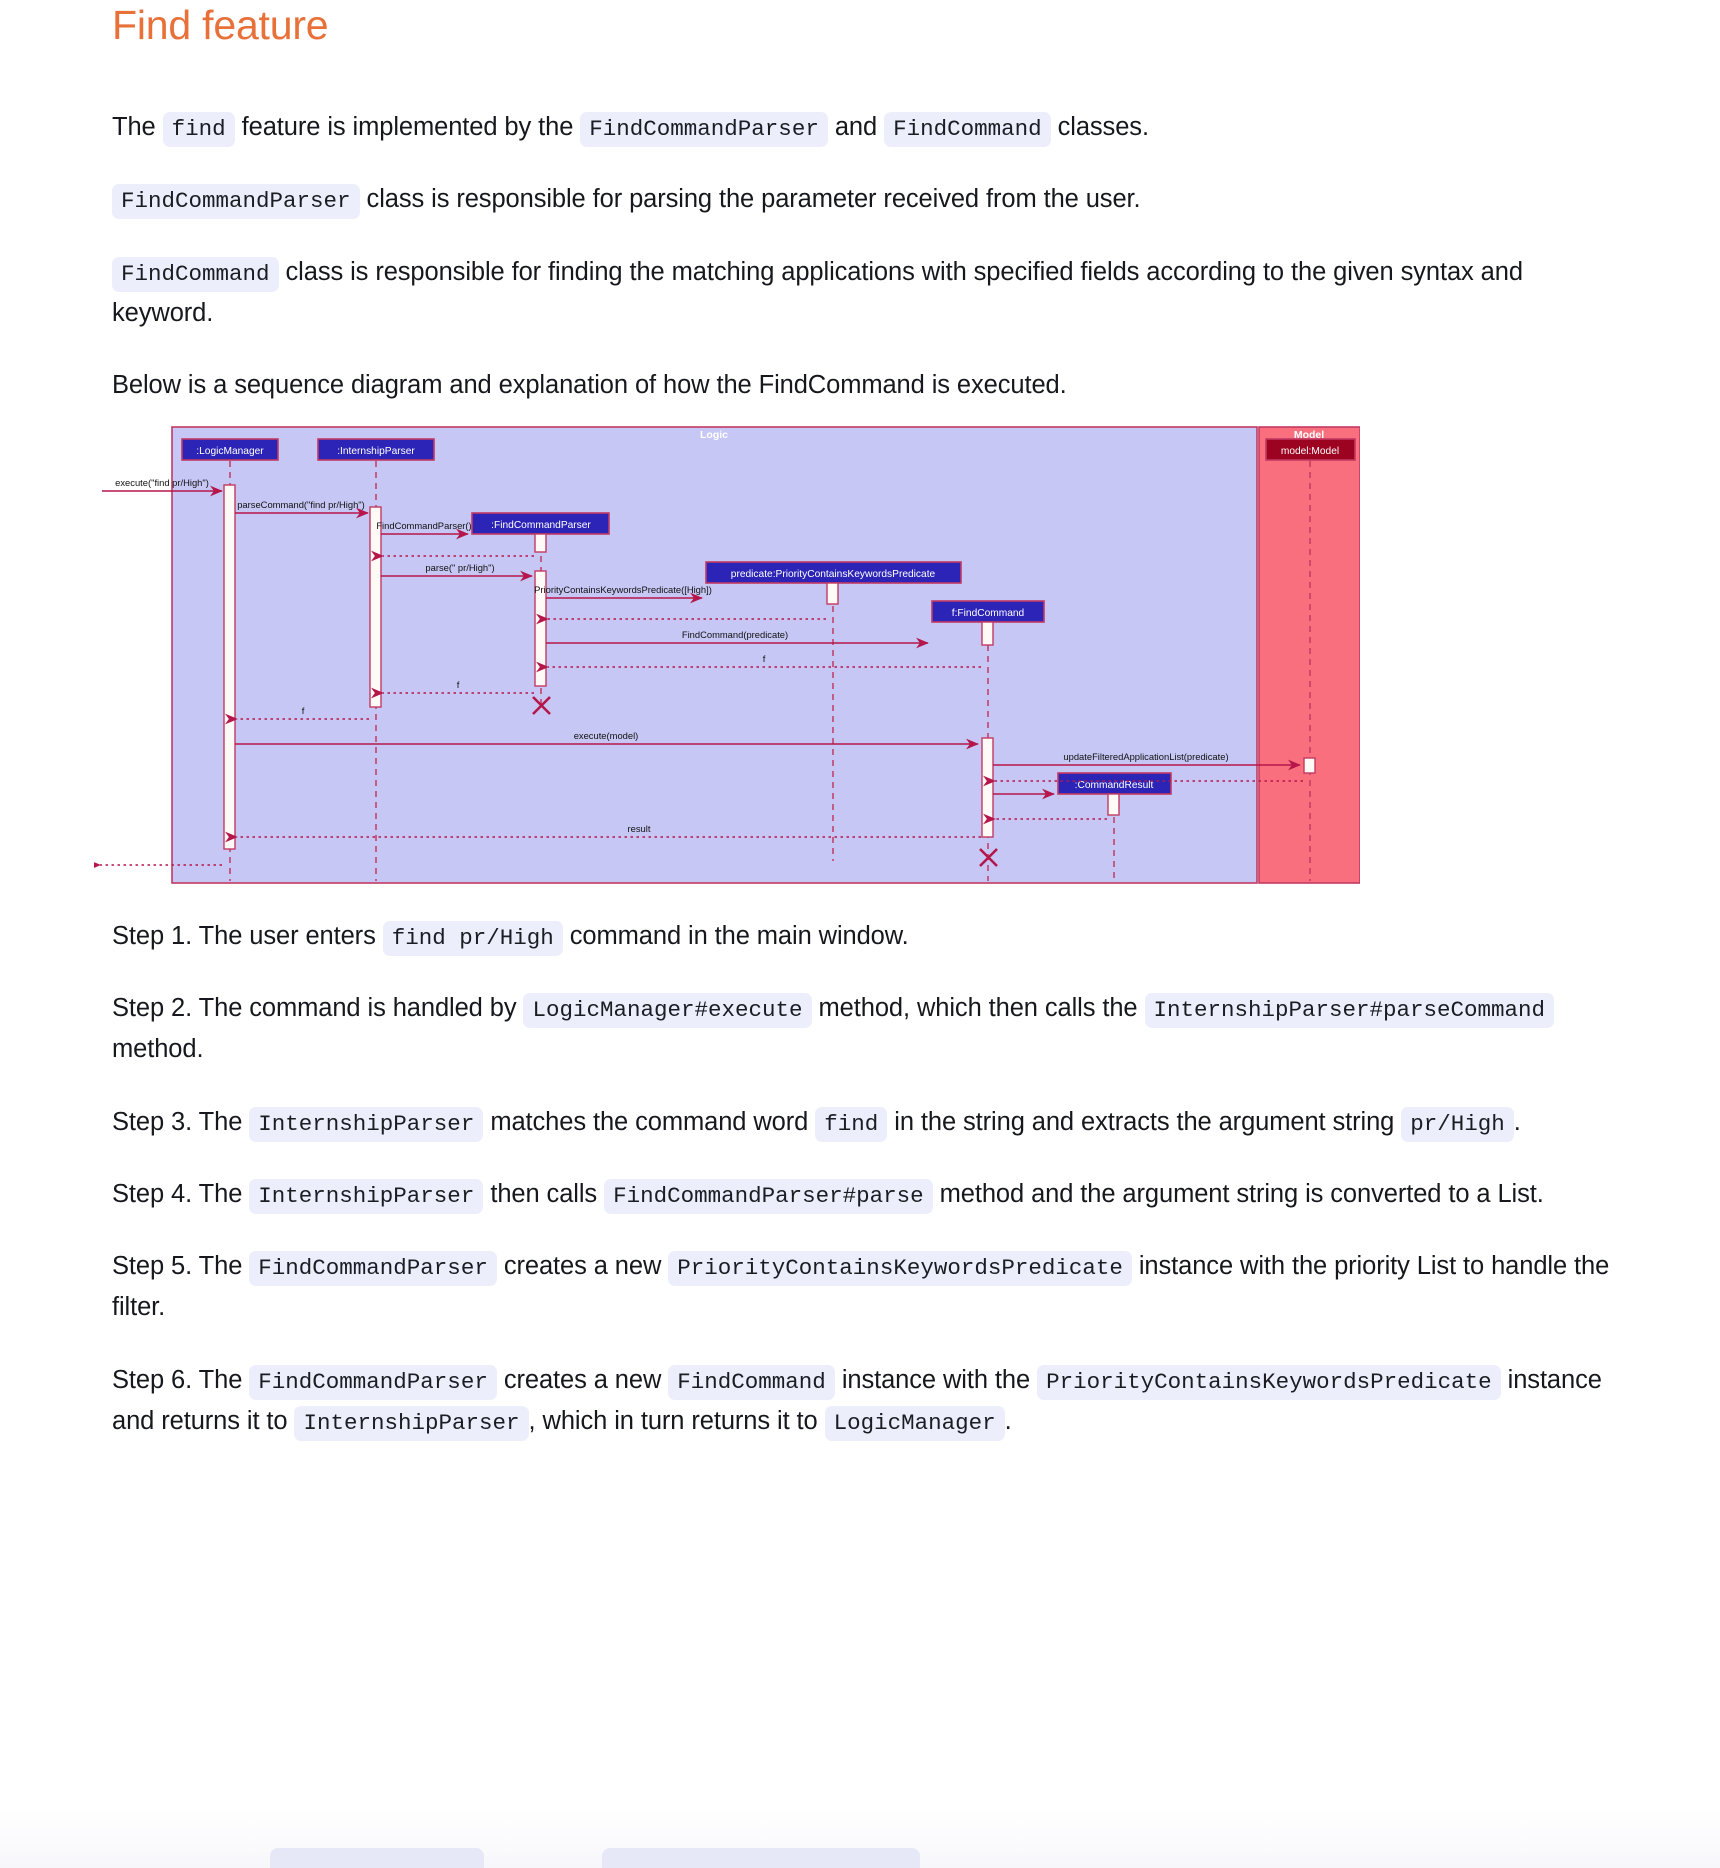 This screenshot has width=1720, height=1868. Describe the element at coordinates (220, 25) in the screenshot. I see `page-title: Find feature` at that location.